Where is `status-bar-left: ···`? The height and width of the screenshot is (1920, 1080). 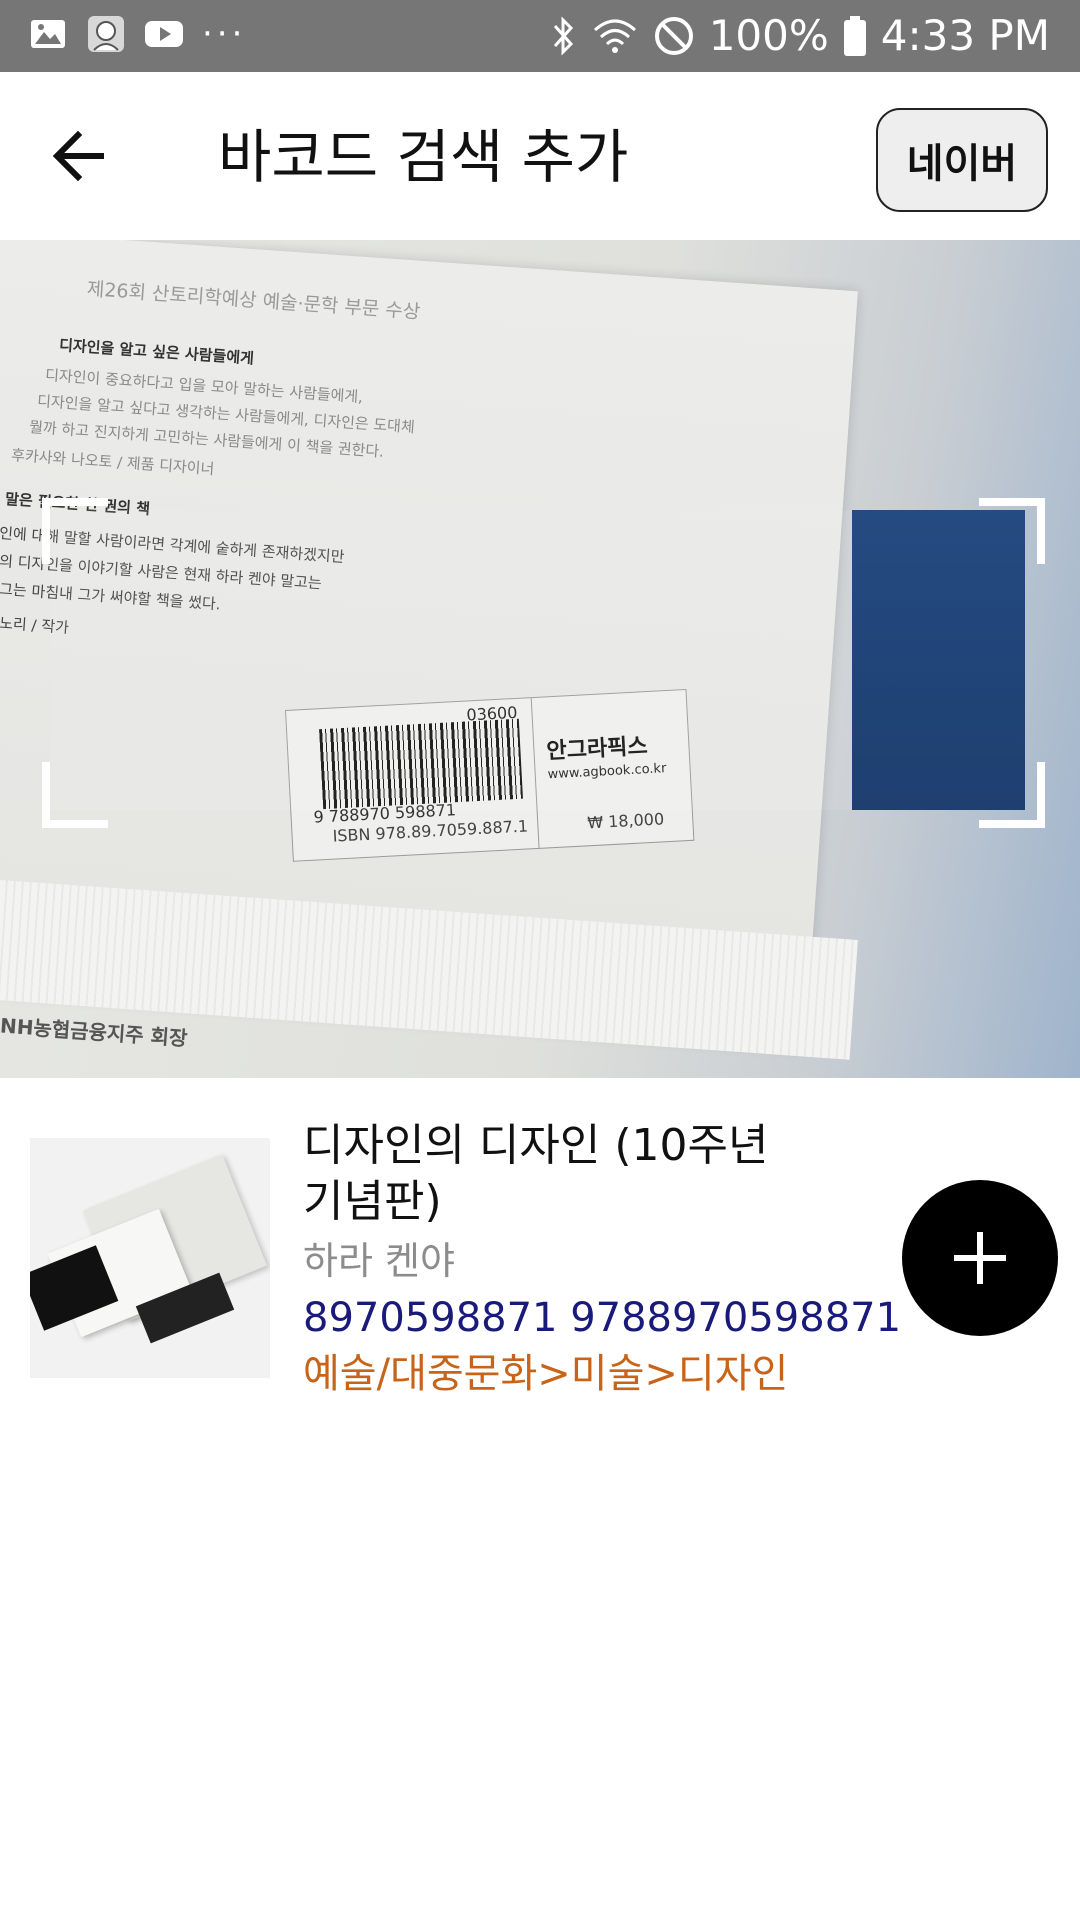
status-bar-left: ··· is located at coordinates (137, 34).